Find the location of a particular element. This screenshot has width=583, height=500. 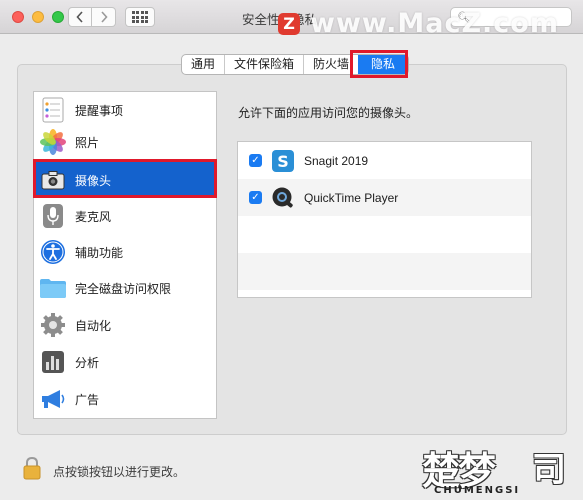

analytics-icon is located at coordinates (53, 362).